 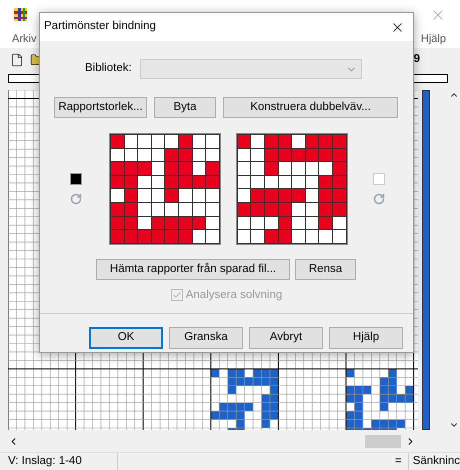 I want to click on scroll-thumb, so click(x=383, y=441).